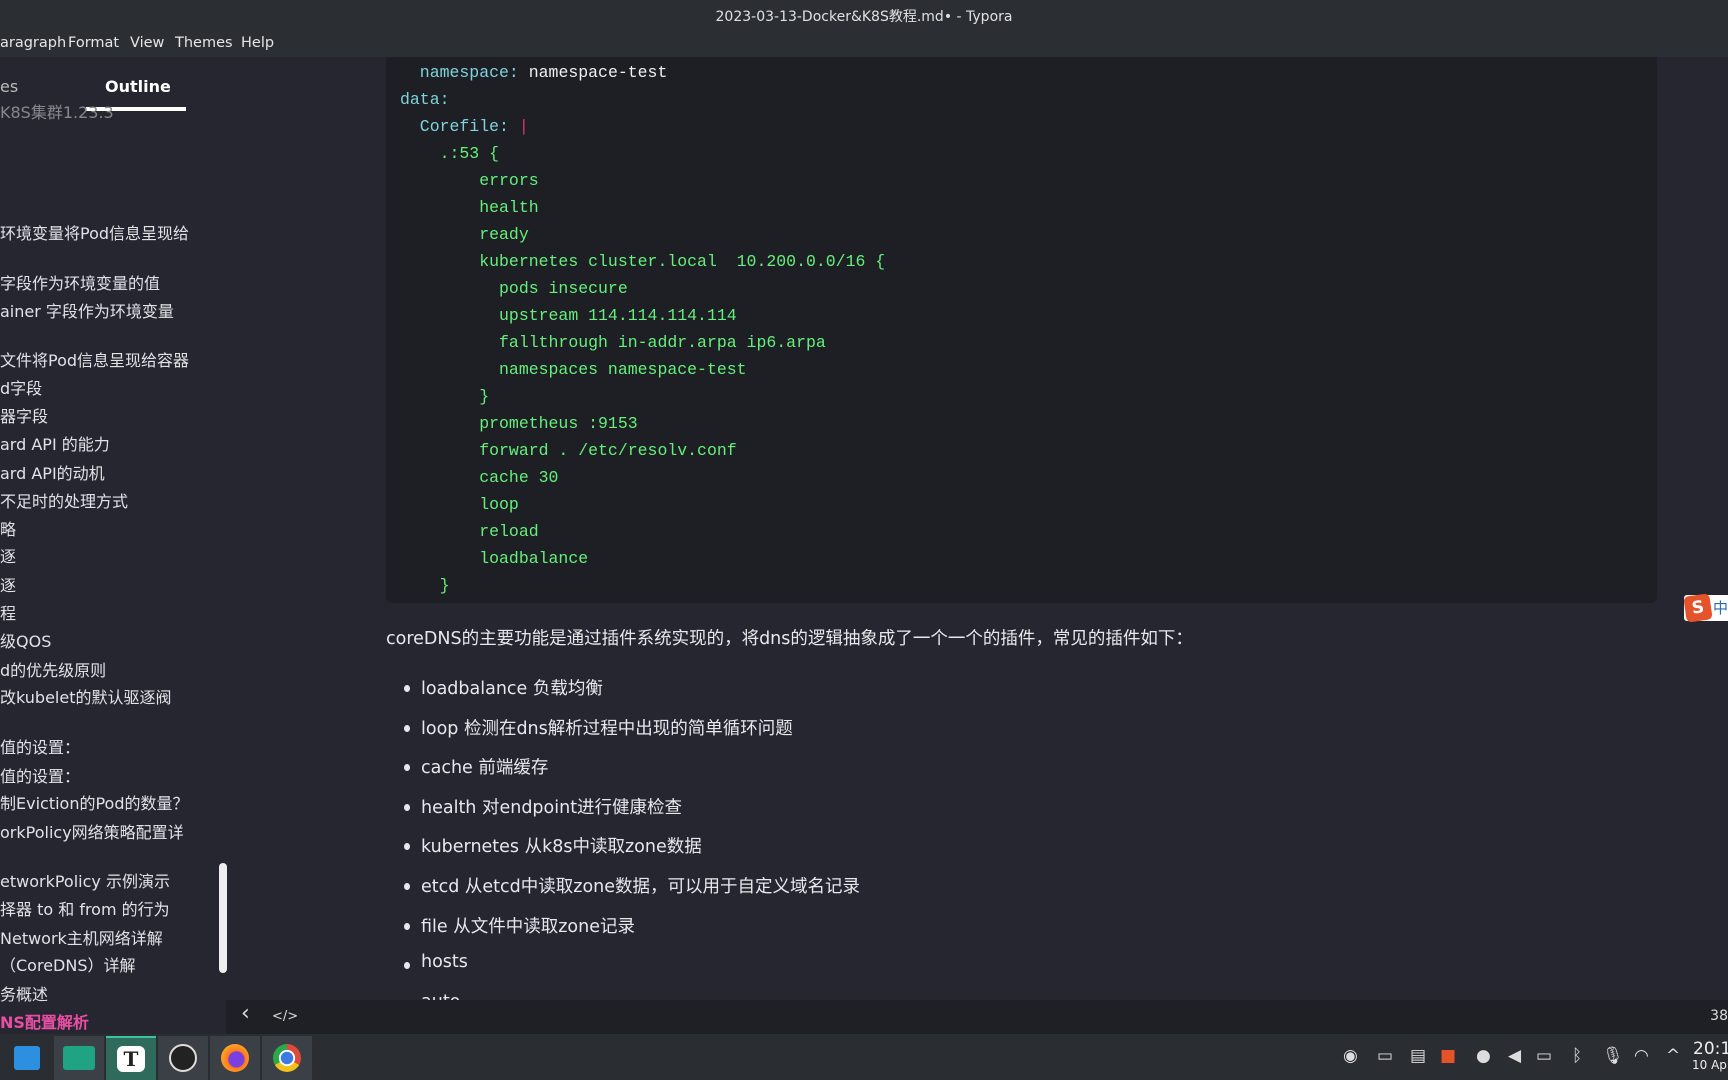  What do you see at coordinates (518, 423) in the screenshot?
I see `code-line: prometheus :9153` at bounding box center [518, 423].